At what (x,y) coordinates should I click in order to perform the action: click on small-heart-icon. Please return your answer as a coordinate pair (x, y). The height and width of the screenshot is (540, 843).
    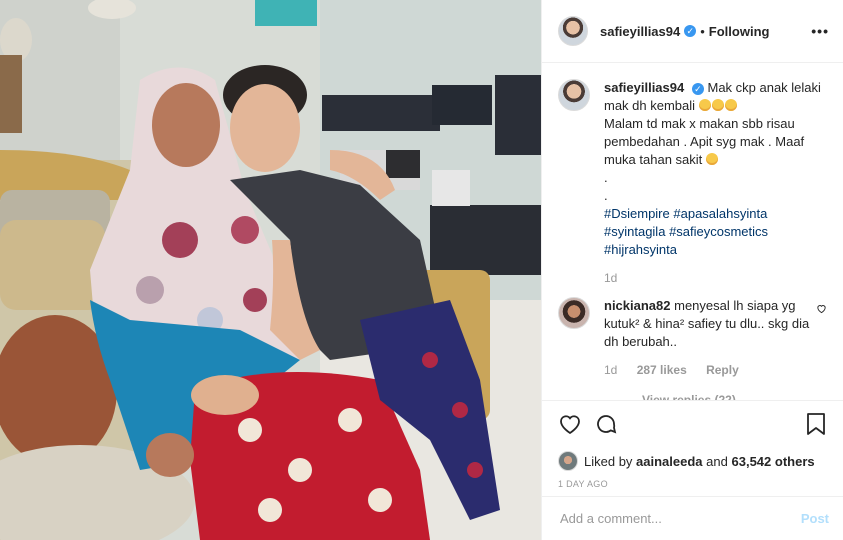
    Looking at the image, I should click on (821, 308).